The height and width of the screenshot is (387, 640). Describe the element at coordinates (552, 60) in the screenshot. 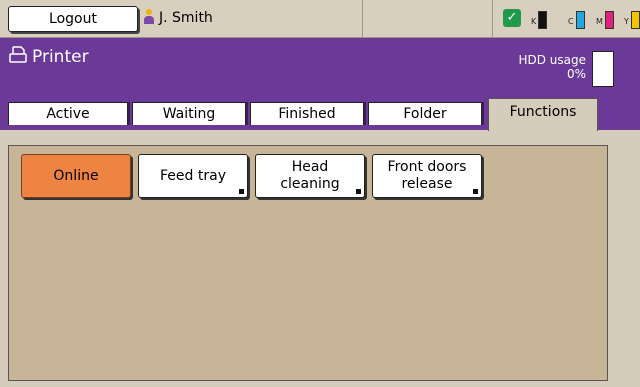

I see `hdd-usage-label: HDD usage` at that location.